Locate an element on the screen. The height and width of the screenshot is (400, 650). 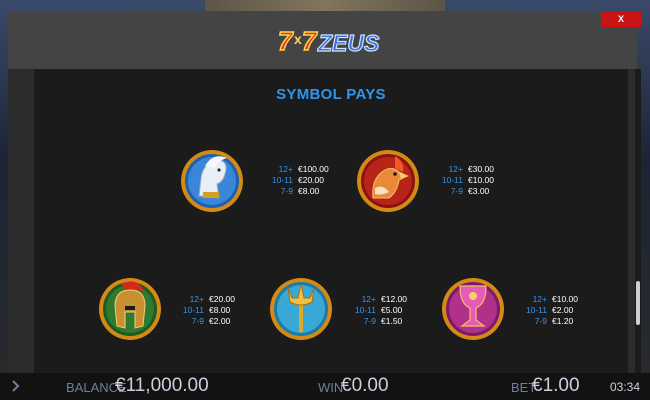
pay-row: 10-11 €2.00 is located at coordinates (547, 310).